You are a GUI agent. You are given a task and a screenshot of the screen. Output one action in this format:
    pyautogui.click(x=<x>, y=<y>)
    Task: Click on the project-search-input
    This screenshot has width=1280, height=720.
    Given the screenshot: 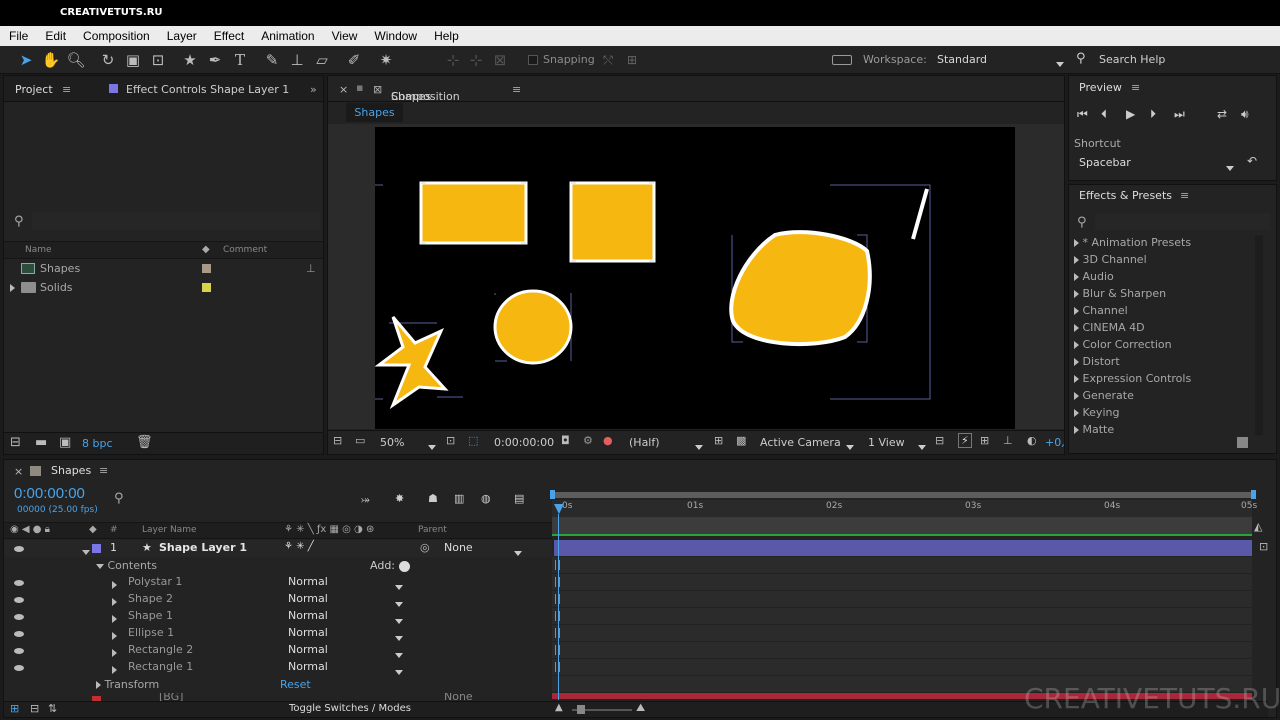 What is the action you would take?
    pyautogui.click(x=176, y=221)
    